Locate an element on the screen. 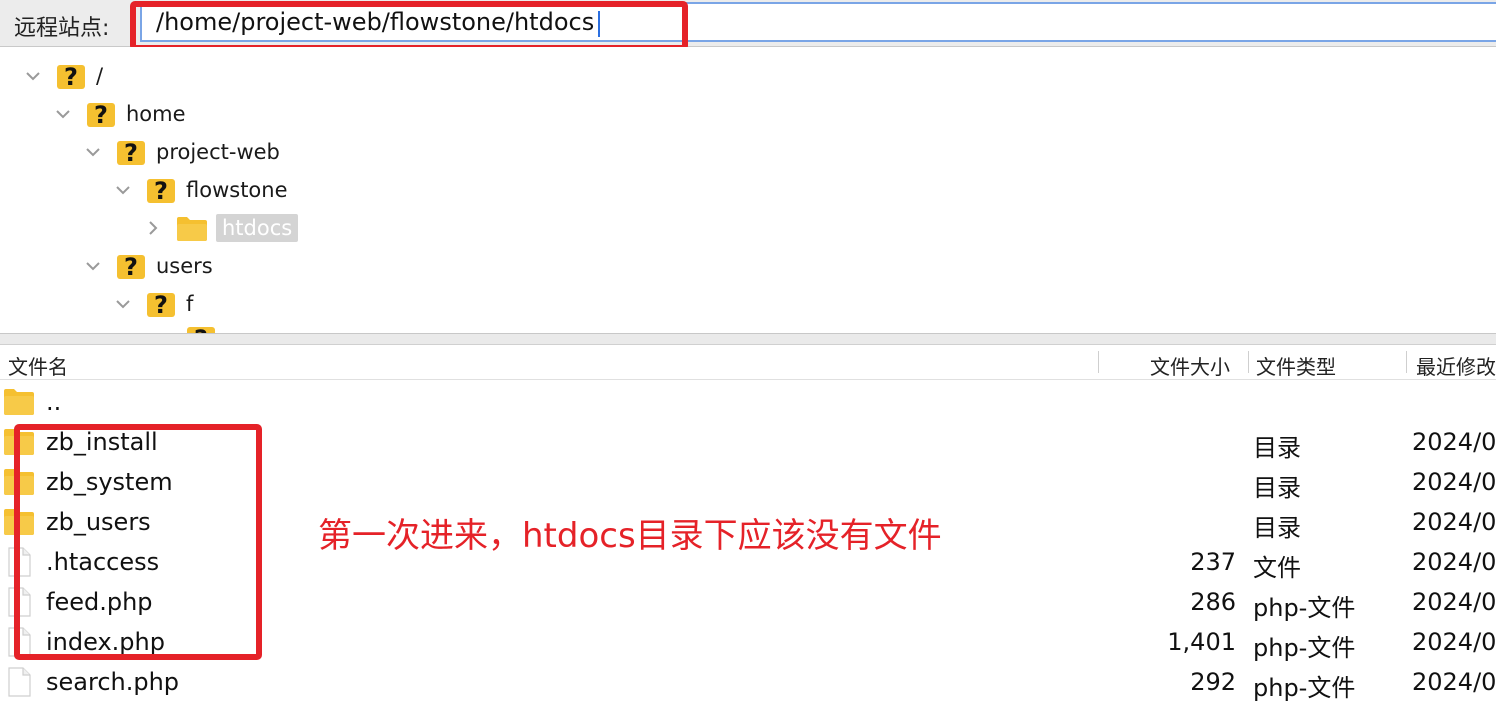 The image size is (1496, 703). file-size: 286 is located at coordinates (1213, 602).